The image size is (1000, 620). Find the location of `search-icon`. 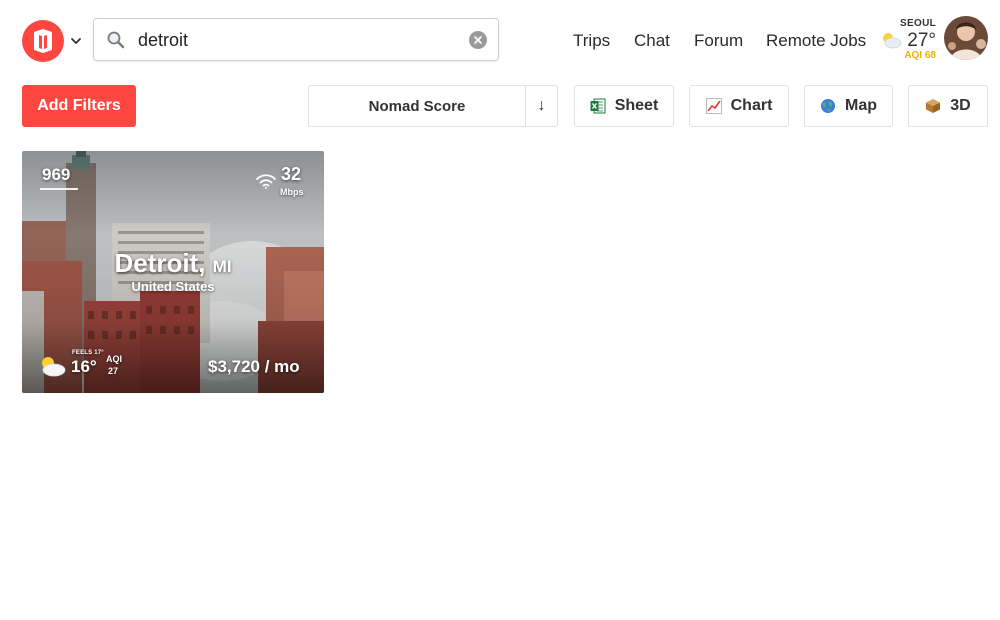

search-icon is located at coordinates (116, 40).